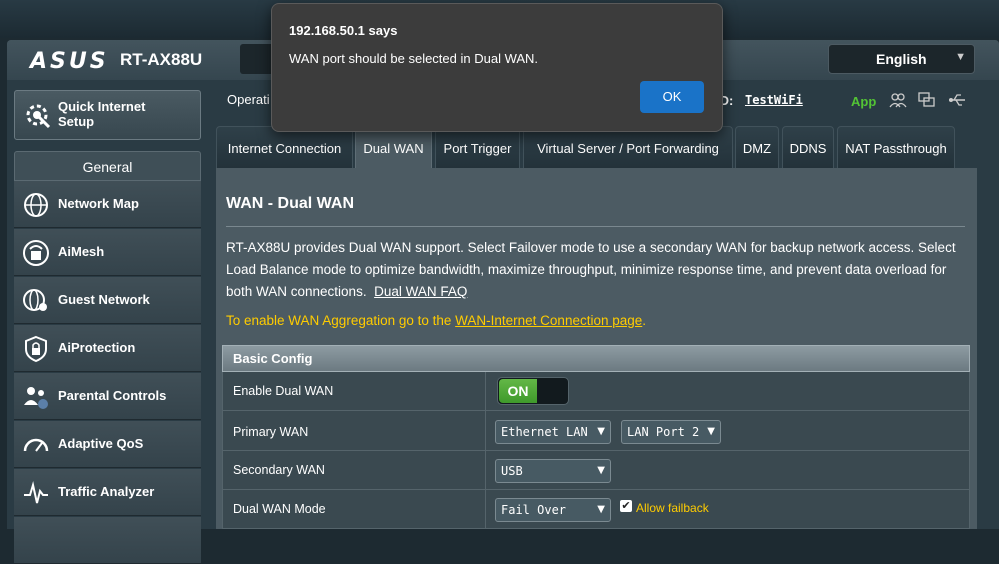  I want to click on page-title: WAN - Dual WAN, so click(290, 203).